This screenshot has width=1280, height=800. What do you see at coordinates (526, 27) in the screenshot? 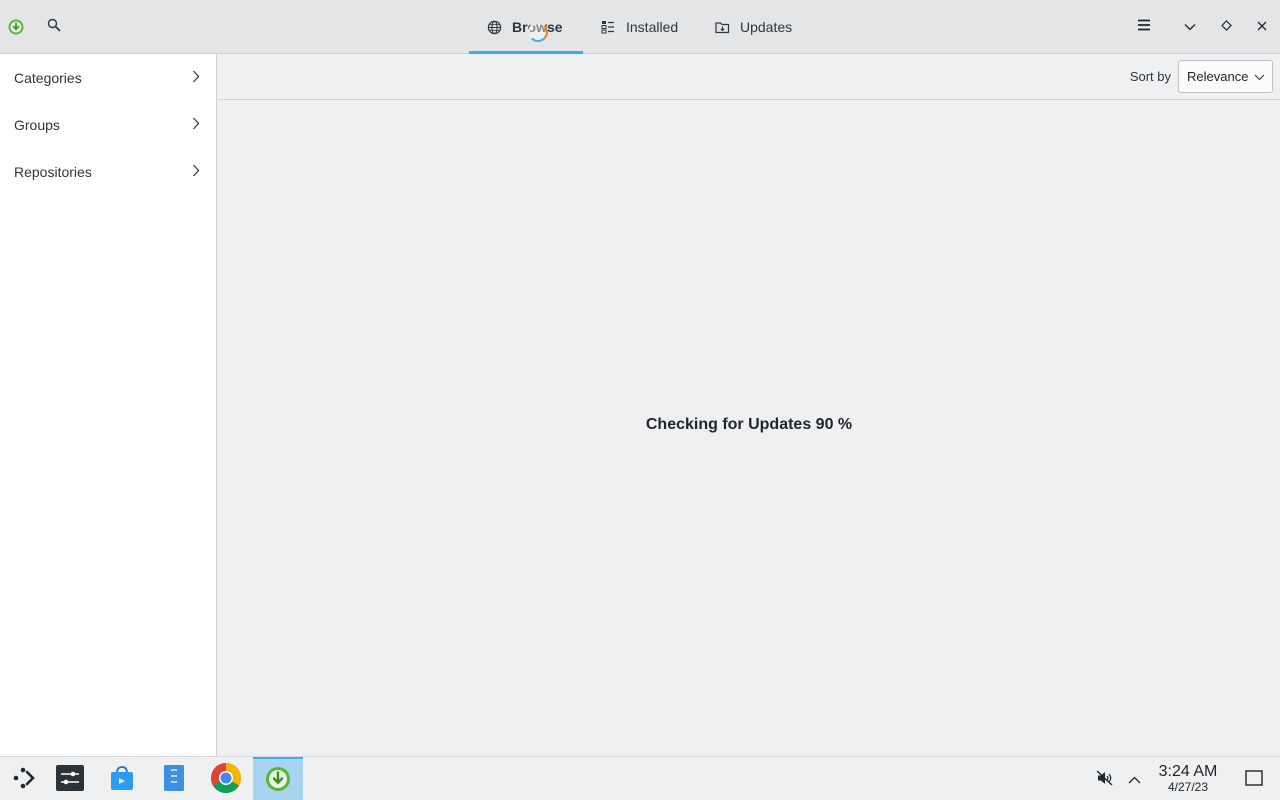
I see `tab-browse: Browse` at bounding box center [526, 27].